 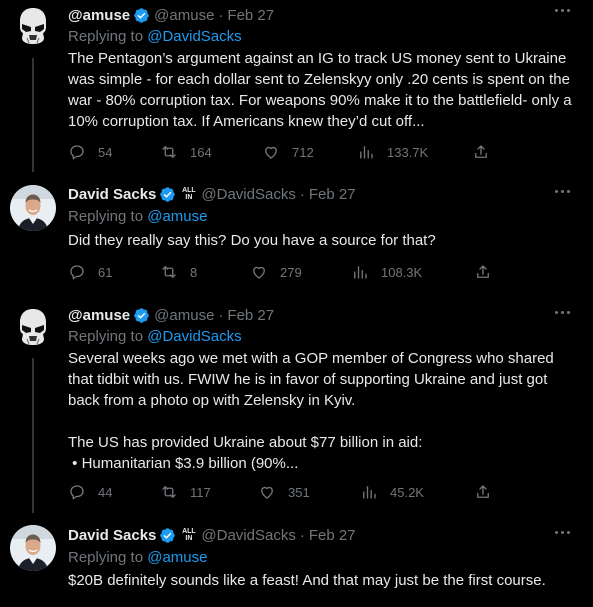 I want to click on stormtrooper-avatar, so click(x=33, y=328).